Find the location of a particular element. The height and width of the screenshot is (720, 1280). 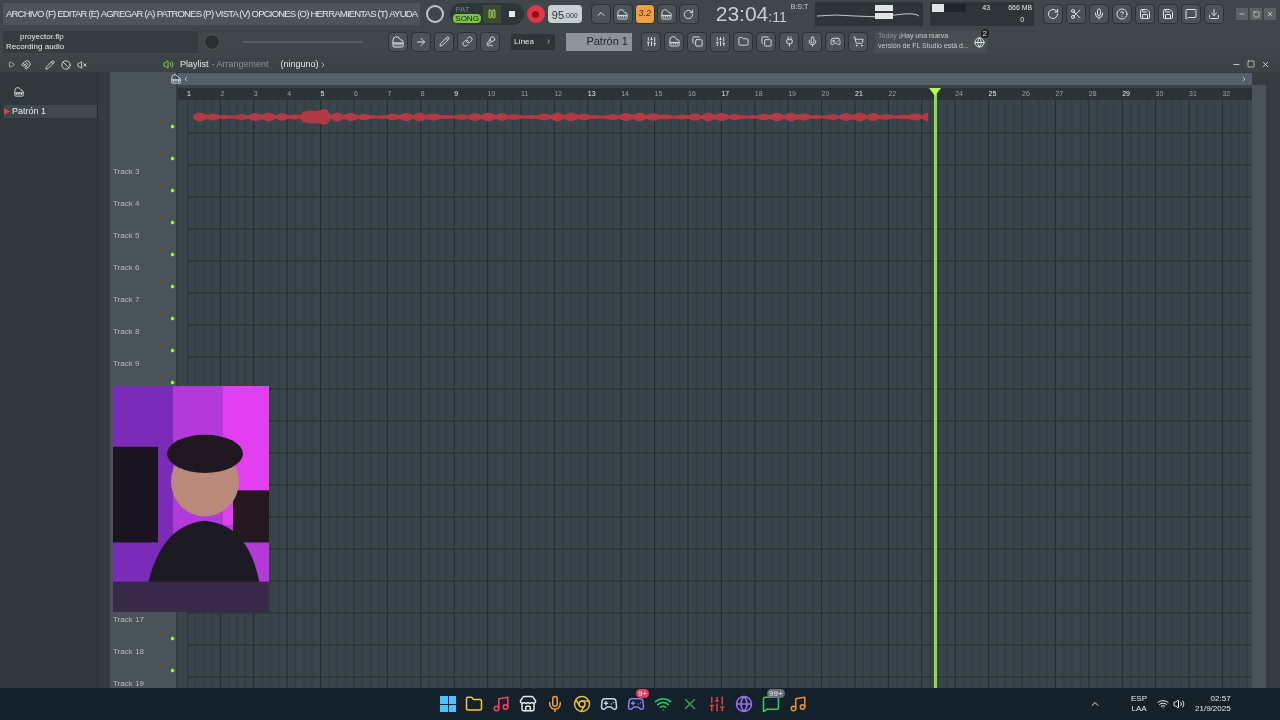

piano-icon is located at coordinates (398, 41).